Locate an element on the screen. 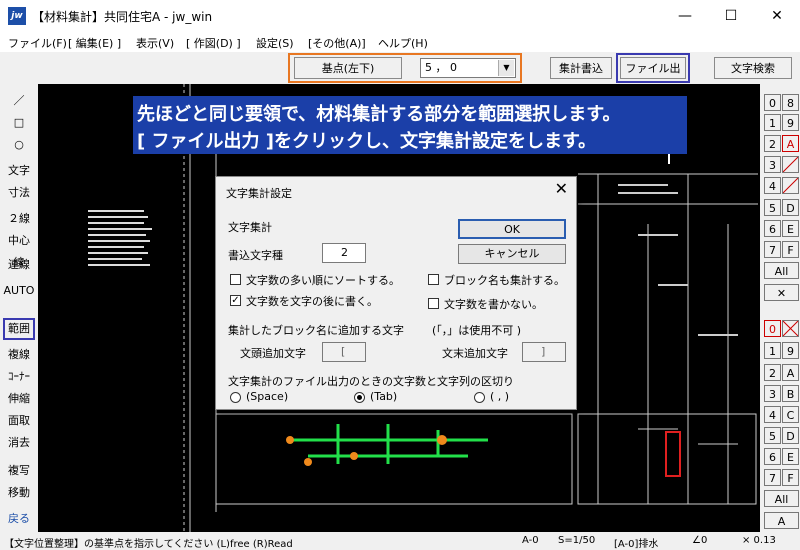  layer-F: F is located at coordinates (790, 477).